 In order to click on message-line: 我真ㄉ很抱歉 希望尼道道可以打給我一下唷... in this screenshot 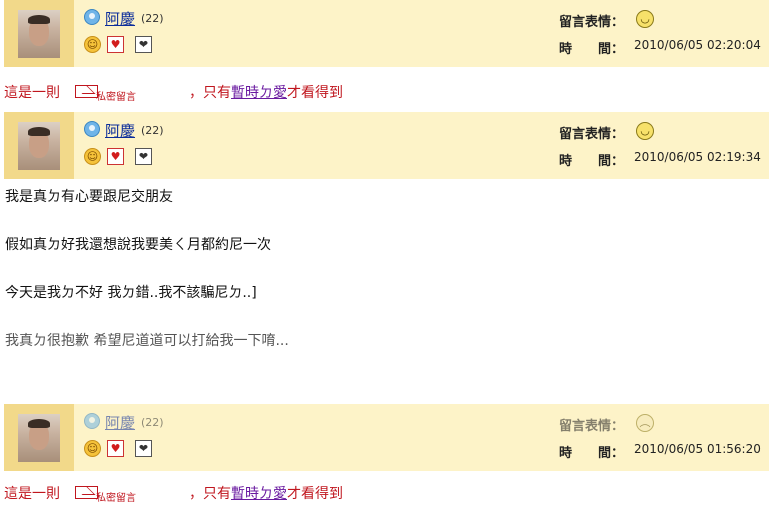, I will do `click(147, 341)`.